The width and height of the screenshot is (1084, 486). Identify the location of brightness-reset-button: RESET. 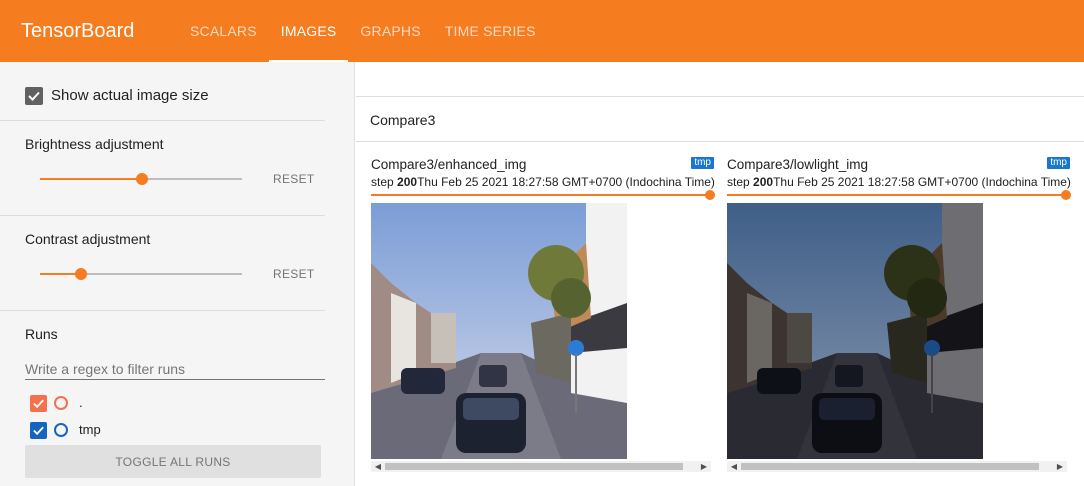
(294, 179).